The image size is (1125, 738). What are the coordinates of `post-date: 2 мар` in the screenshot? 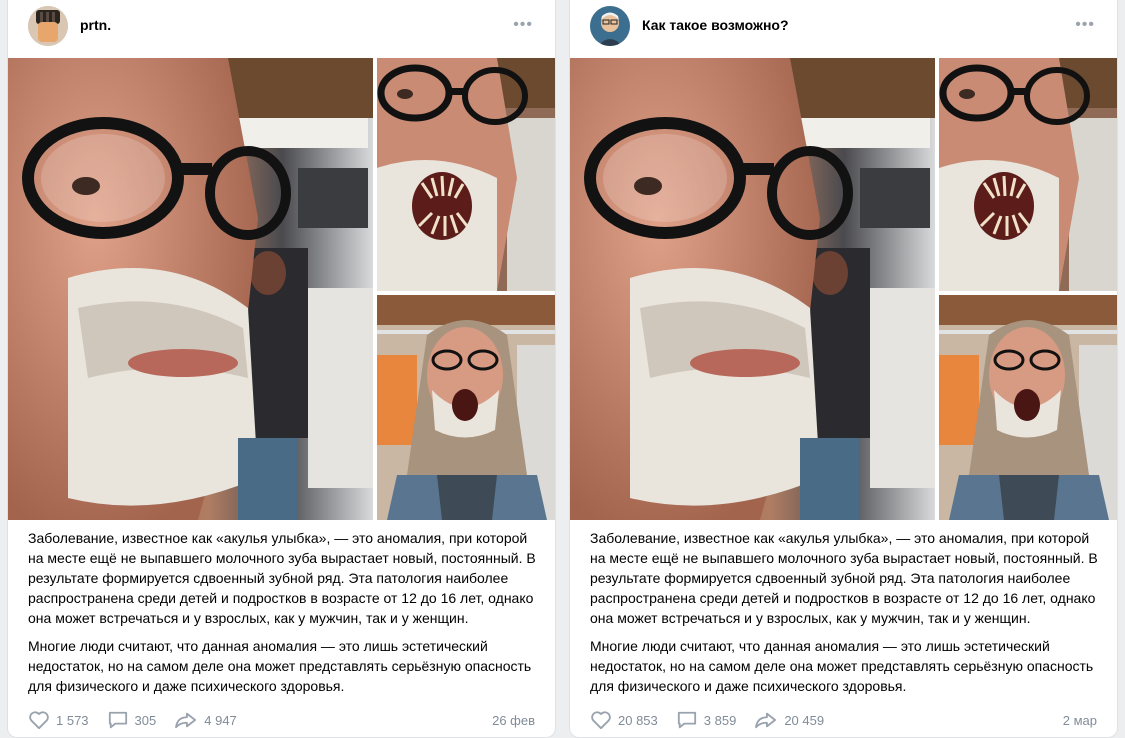 It's located at (1080, 720).